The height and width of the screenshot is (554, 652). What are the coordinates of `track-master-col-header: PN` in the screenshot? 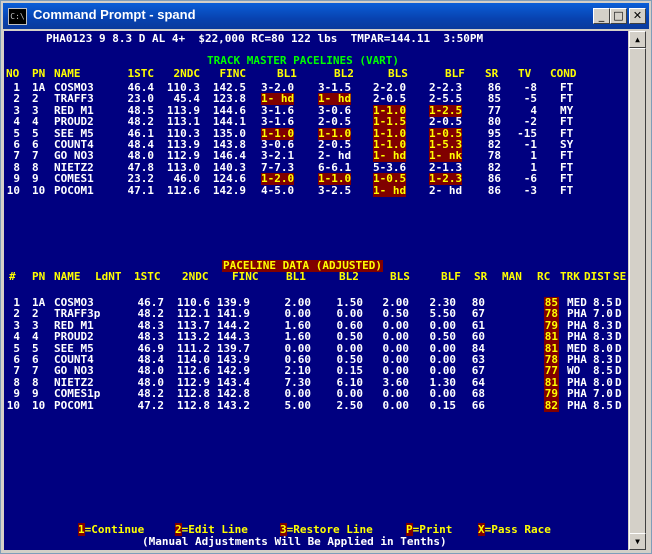 It's located at (39, 73).